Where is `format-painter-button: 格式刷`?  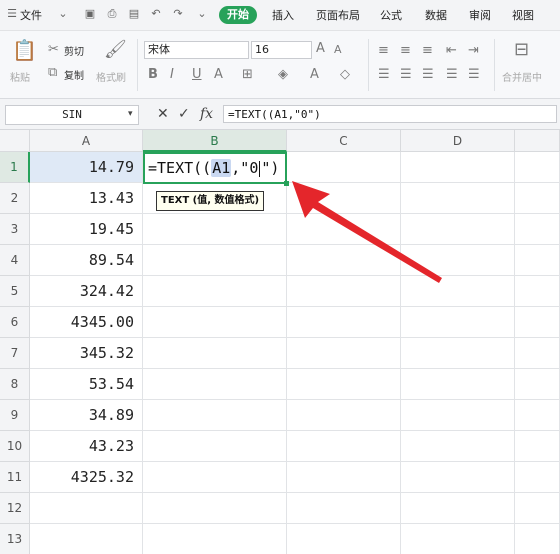
format-painter-button: 格式刷 is located at coordinates (111, 76).